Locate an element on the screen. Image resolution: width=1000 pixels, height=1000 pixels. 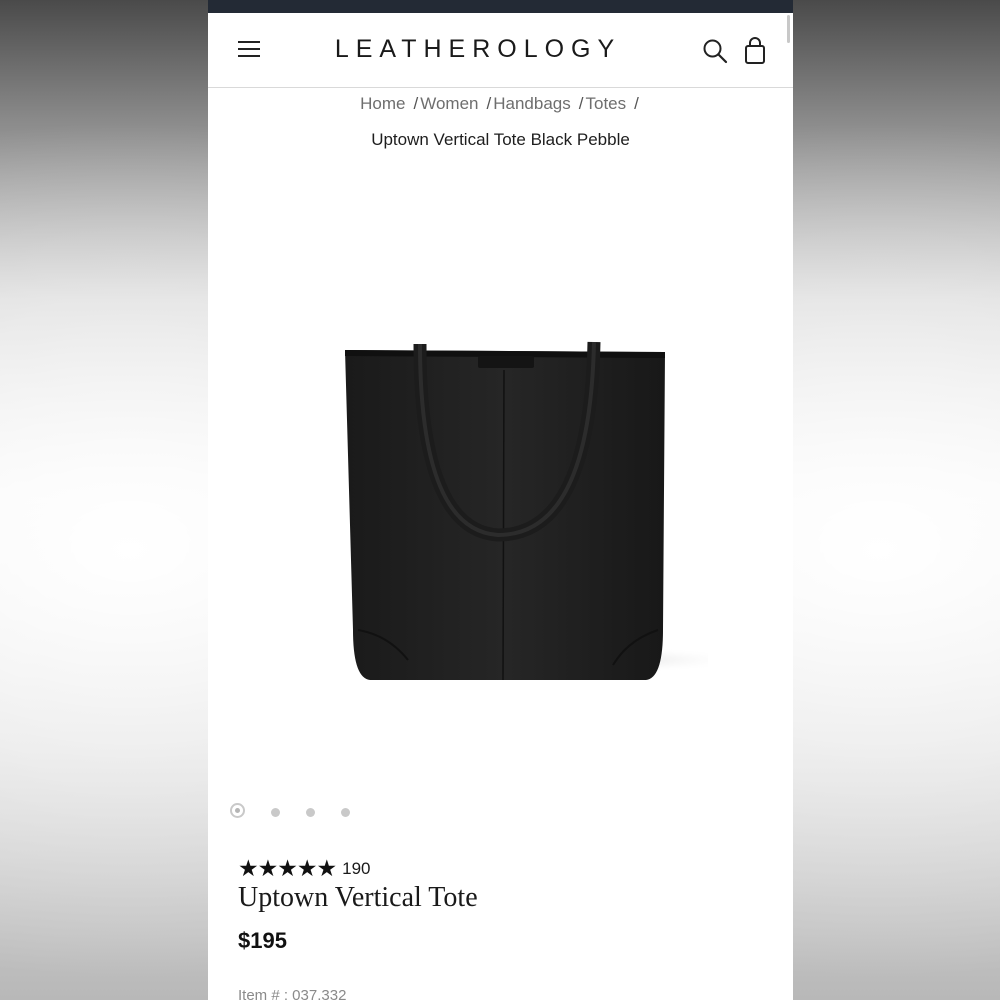
product-price: $195 is located at coordinates (262, 940).